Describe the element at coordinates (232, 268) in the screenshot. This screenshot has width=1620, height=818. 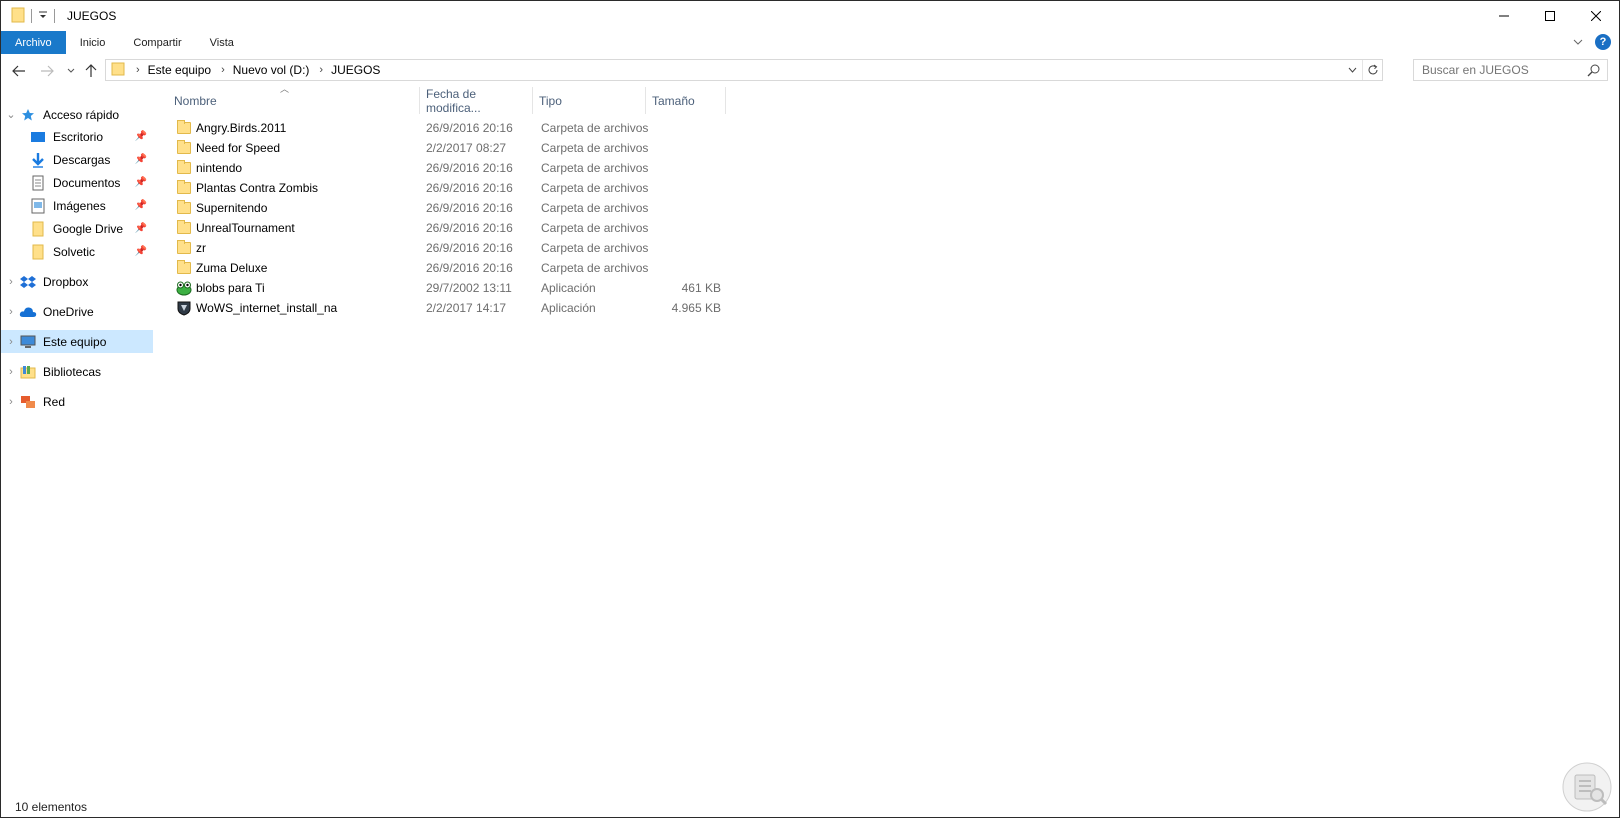
I see `file-name: Zuma Deluxe` at that location.